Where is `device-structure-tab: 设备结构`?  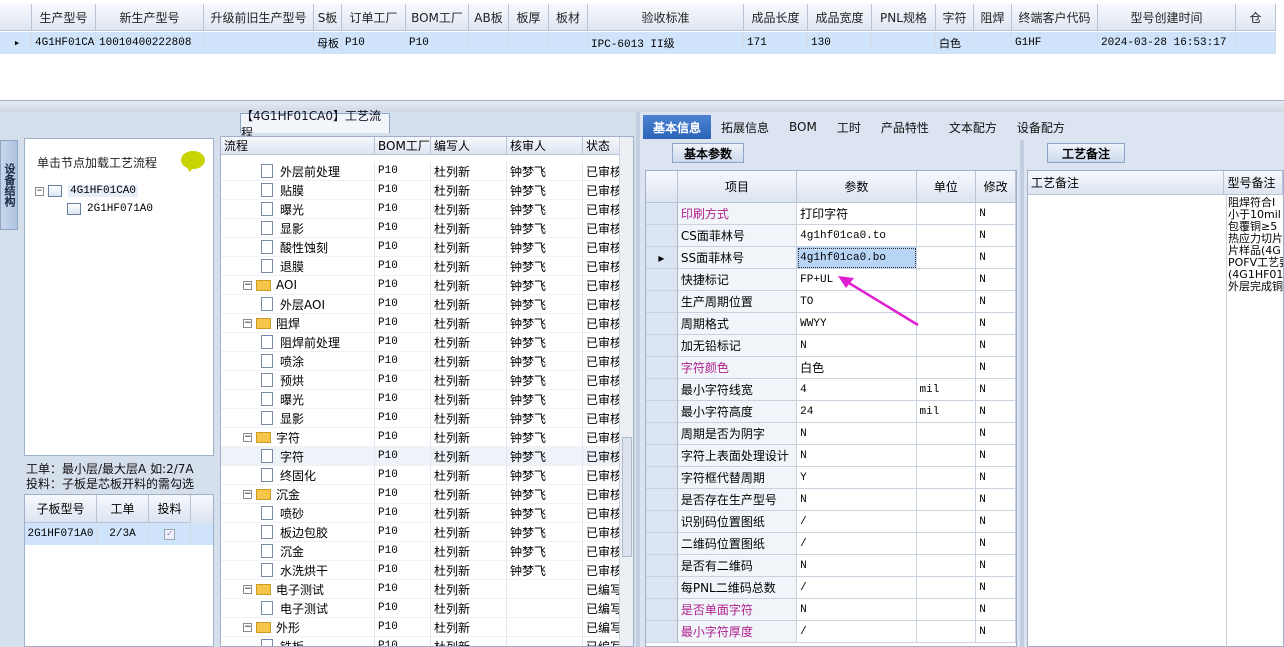 device-structure-tab: 设备结构 is located at coordinates (9, 185).